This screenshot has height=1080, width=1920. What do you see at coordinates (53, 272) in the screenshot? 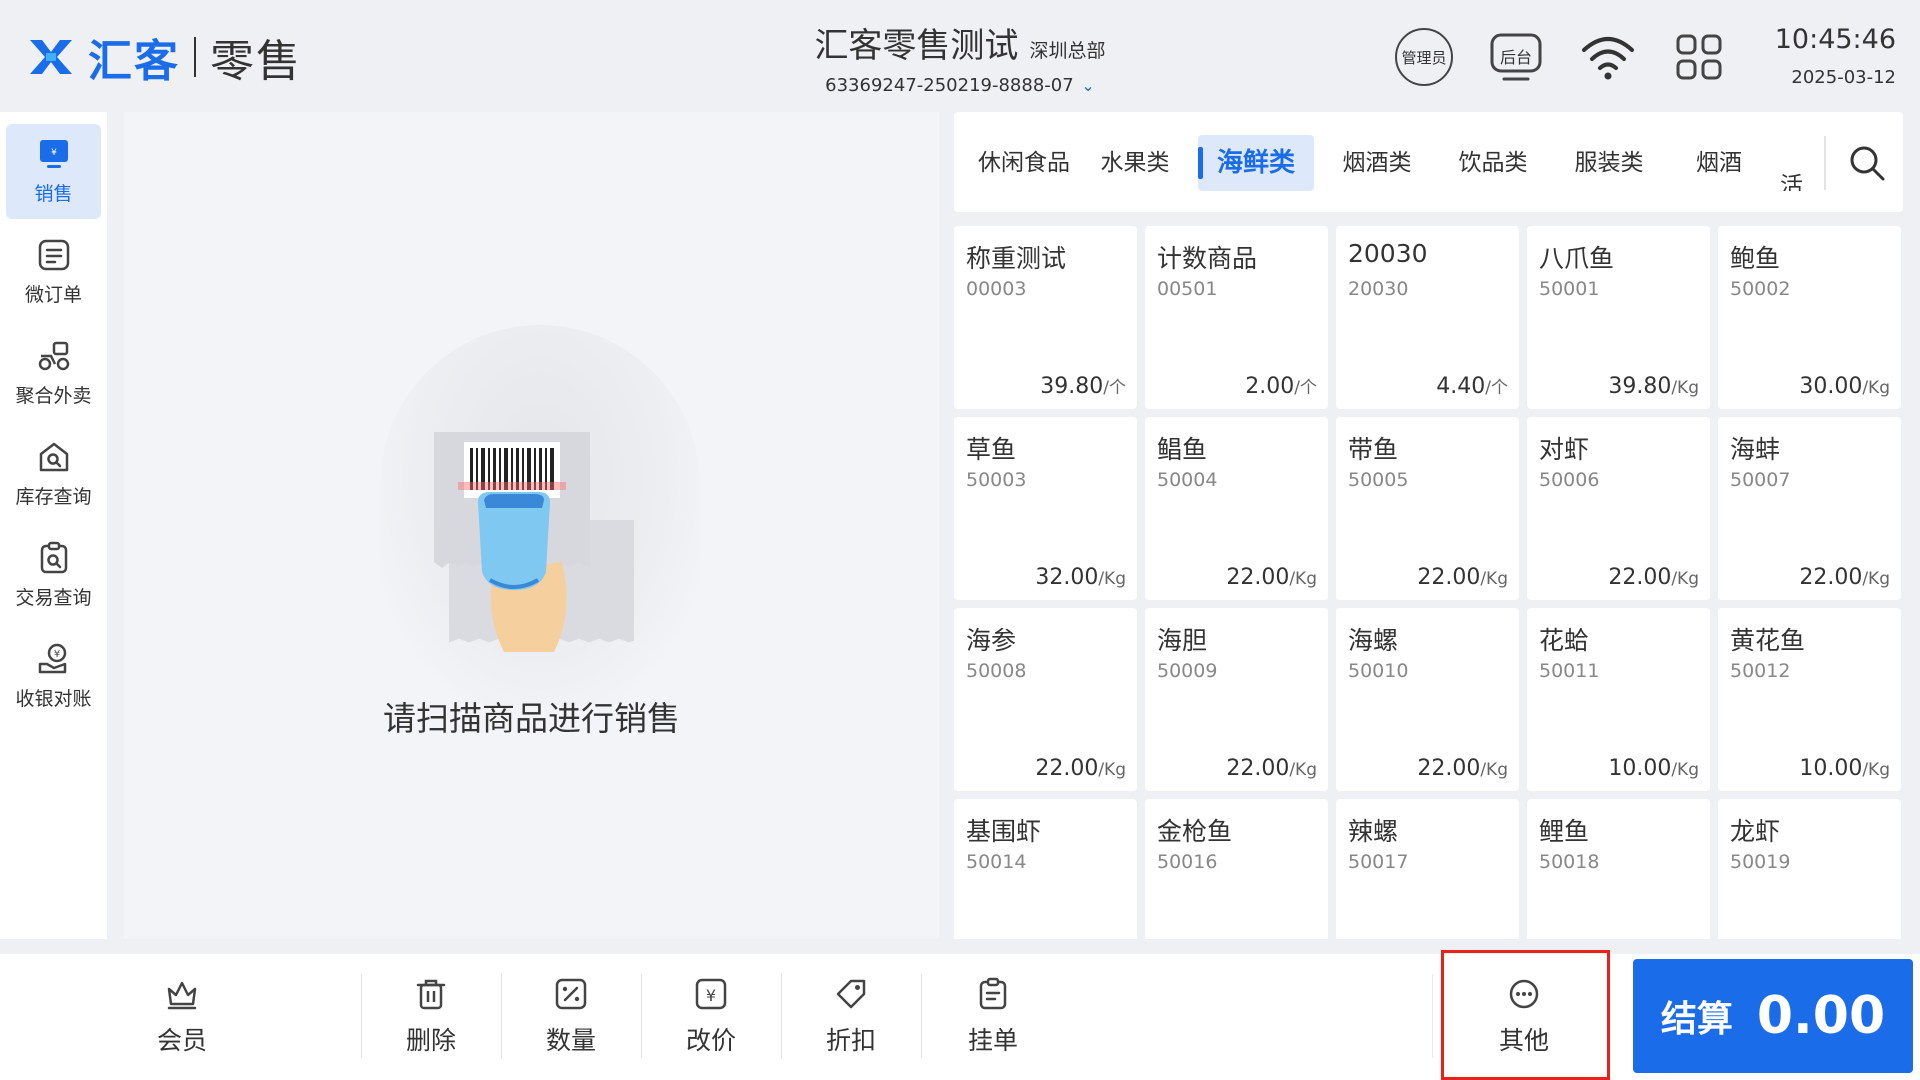
I see `sidebar-item-micro-order: 微订单` at bounding box center [53, 272].